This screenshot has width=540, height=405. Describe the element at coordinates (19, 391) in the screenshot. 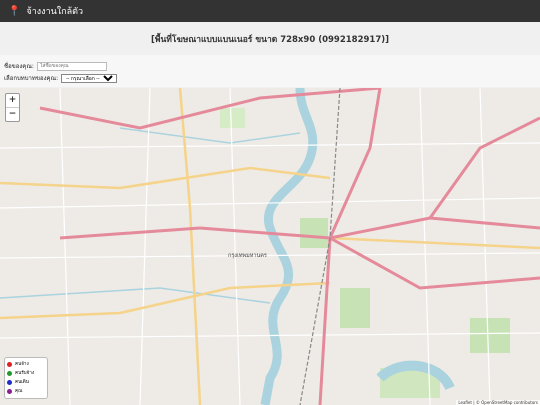

I see `legend-label: คุณ` at that location.